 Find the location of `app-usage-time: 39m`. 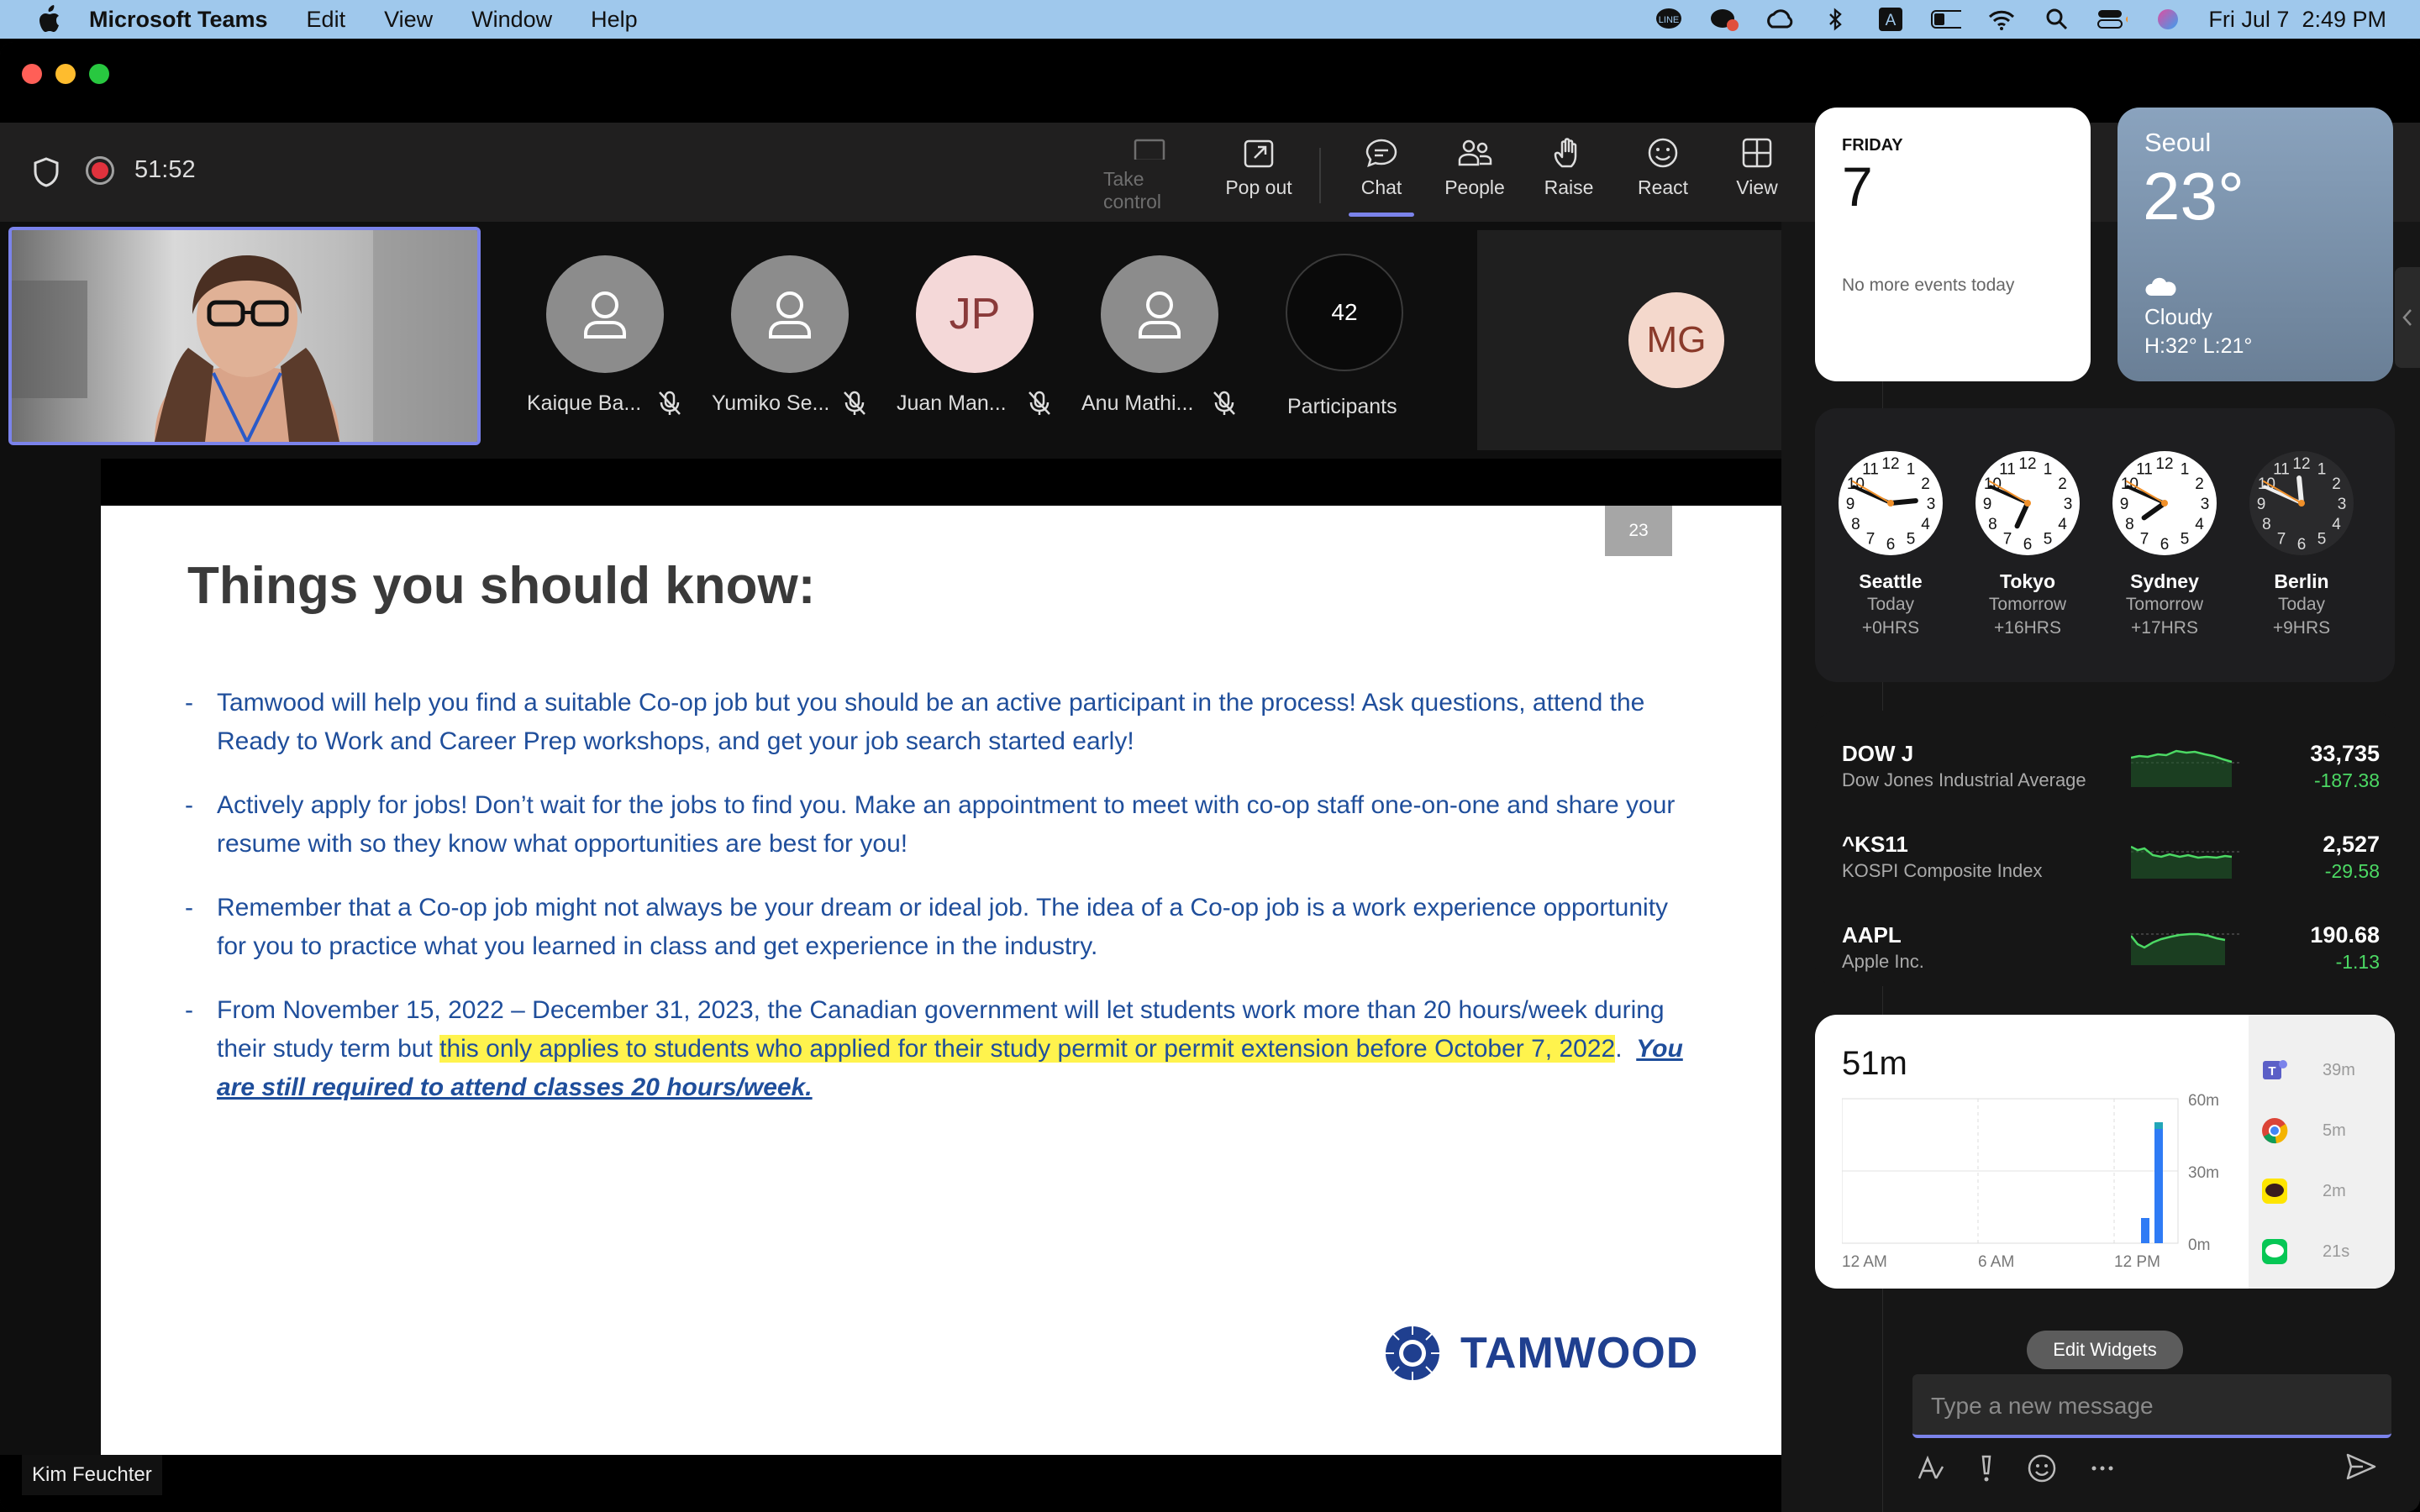

app-usage-time: 39m is located at coordinates (2339, 1069).